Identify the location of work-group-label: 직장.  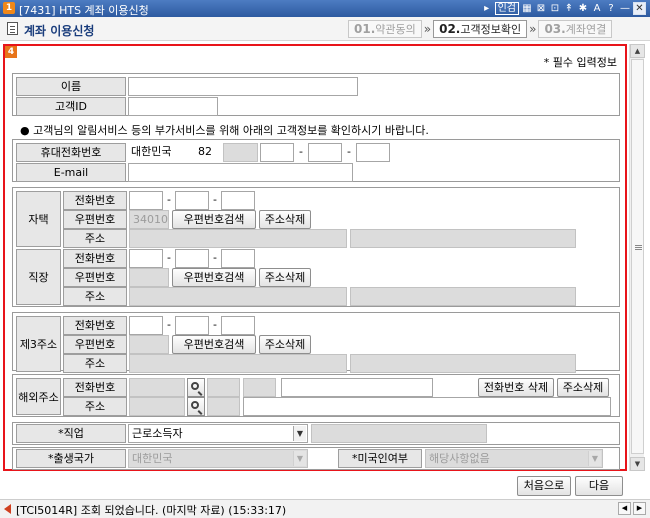
(38, 277).